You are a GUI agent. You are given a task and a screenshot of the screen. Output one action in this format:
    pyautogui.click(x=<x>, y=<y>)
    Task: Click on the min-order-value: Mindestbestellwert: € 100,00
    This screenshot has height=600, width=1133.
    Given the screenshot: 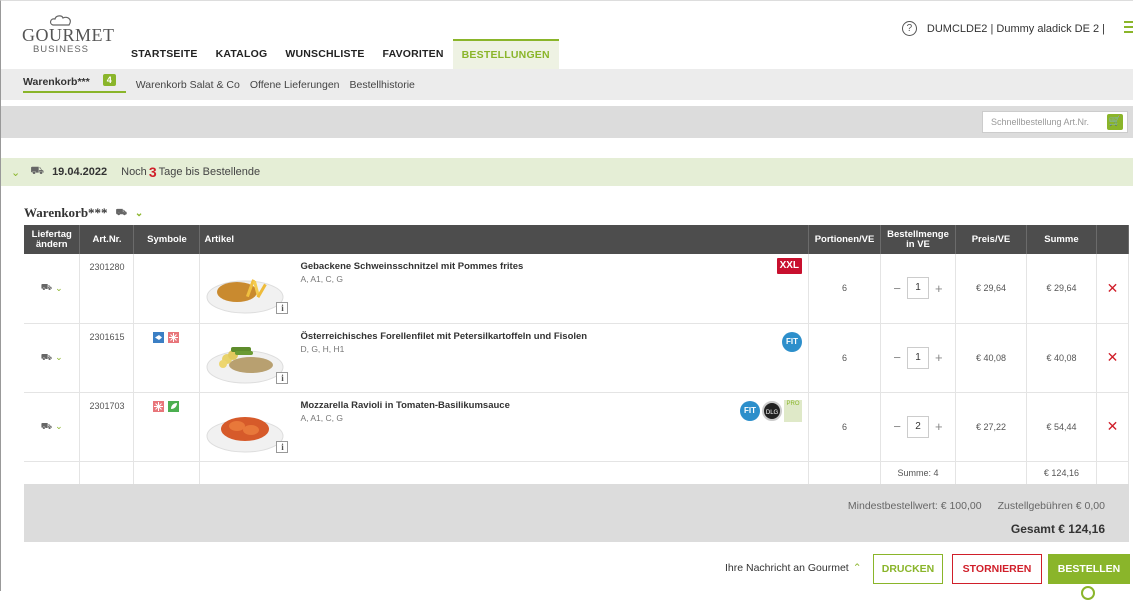 What is the action you would take?
    pyautogui.click(x=914, y=506)
    